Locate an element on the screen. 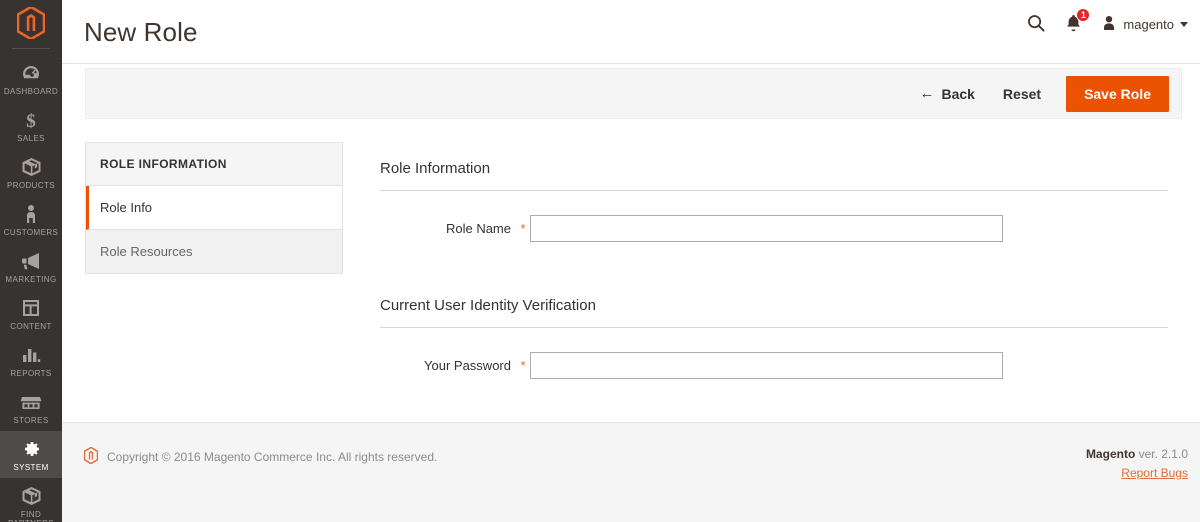  arrow-left-icon: ← is located at coordinates (927, 93).